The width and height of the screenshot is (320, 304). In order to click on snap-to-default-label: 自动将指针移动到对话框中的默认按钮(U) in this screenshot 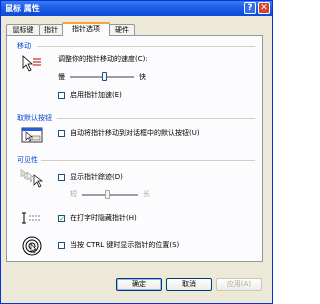, I will do `click(135, 133)`.